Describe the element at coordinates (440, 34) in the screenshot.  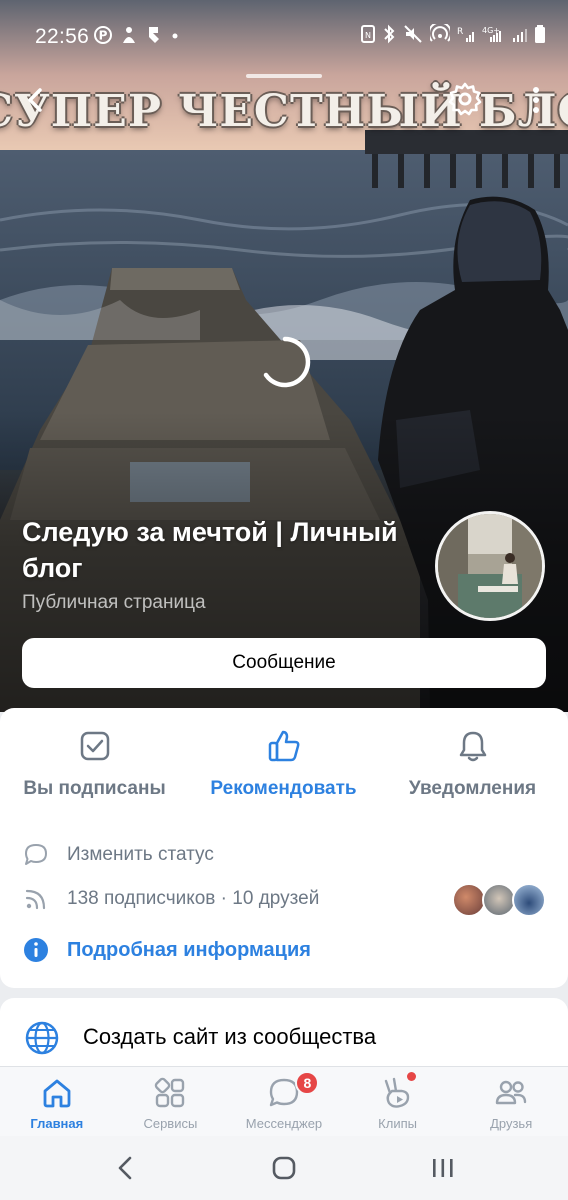
I see `hotspot-icon` at that location.